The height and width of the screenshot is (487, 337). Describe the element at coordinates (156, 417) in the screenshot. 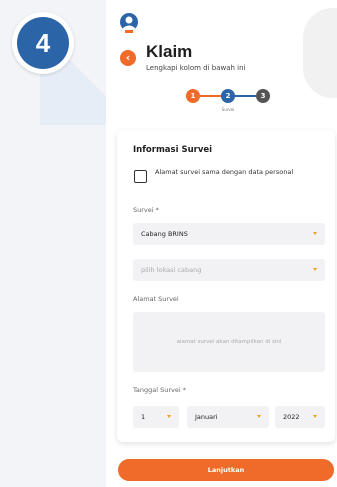

I see `day-select: 1` at that location.